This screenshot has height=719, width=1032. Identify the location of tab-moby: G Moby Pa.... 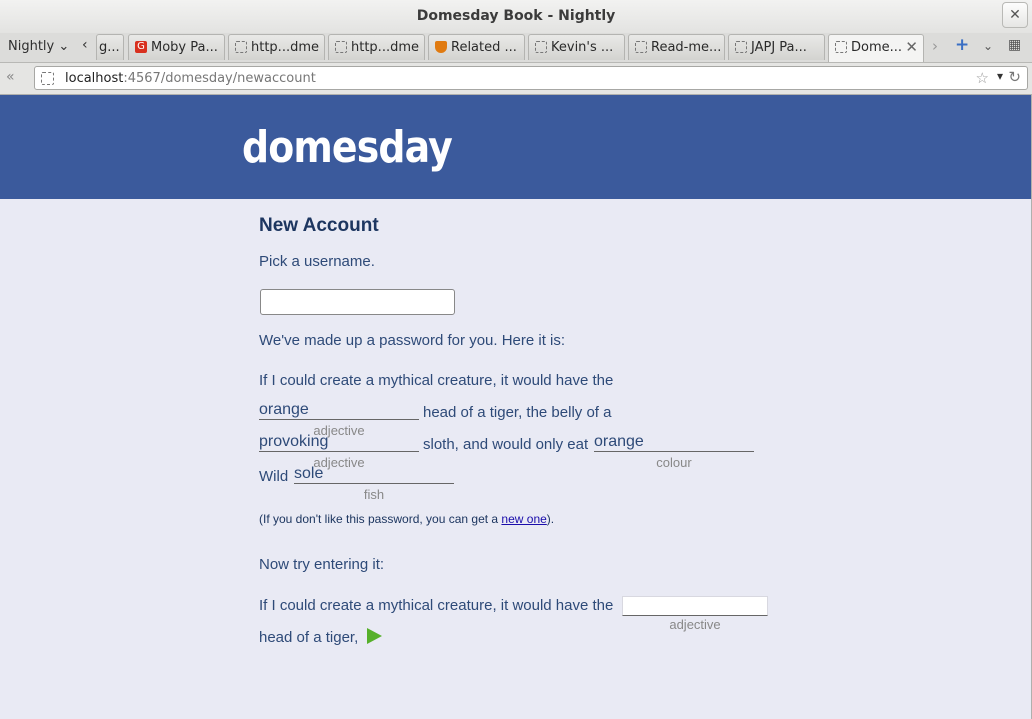
(176, 47).